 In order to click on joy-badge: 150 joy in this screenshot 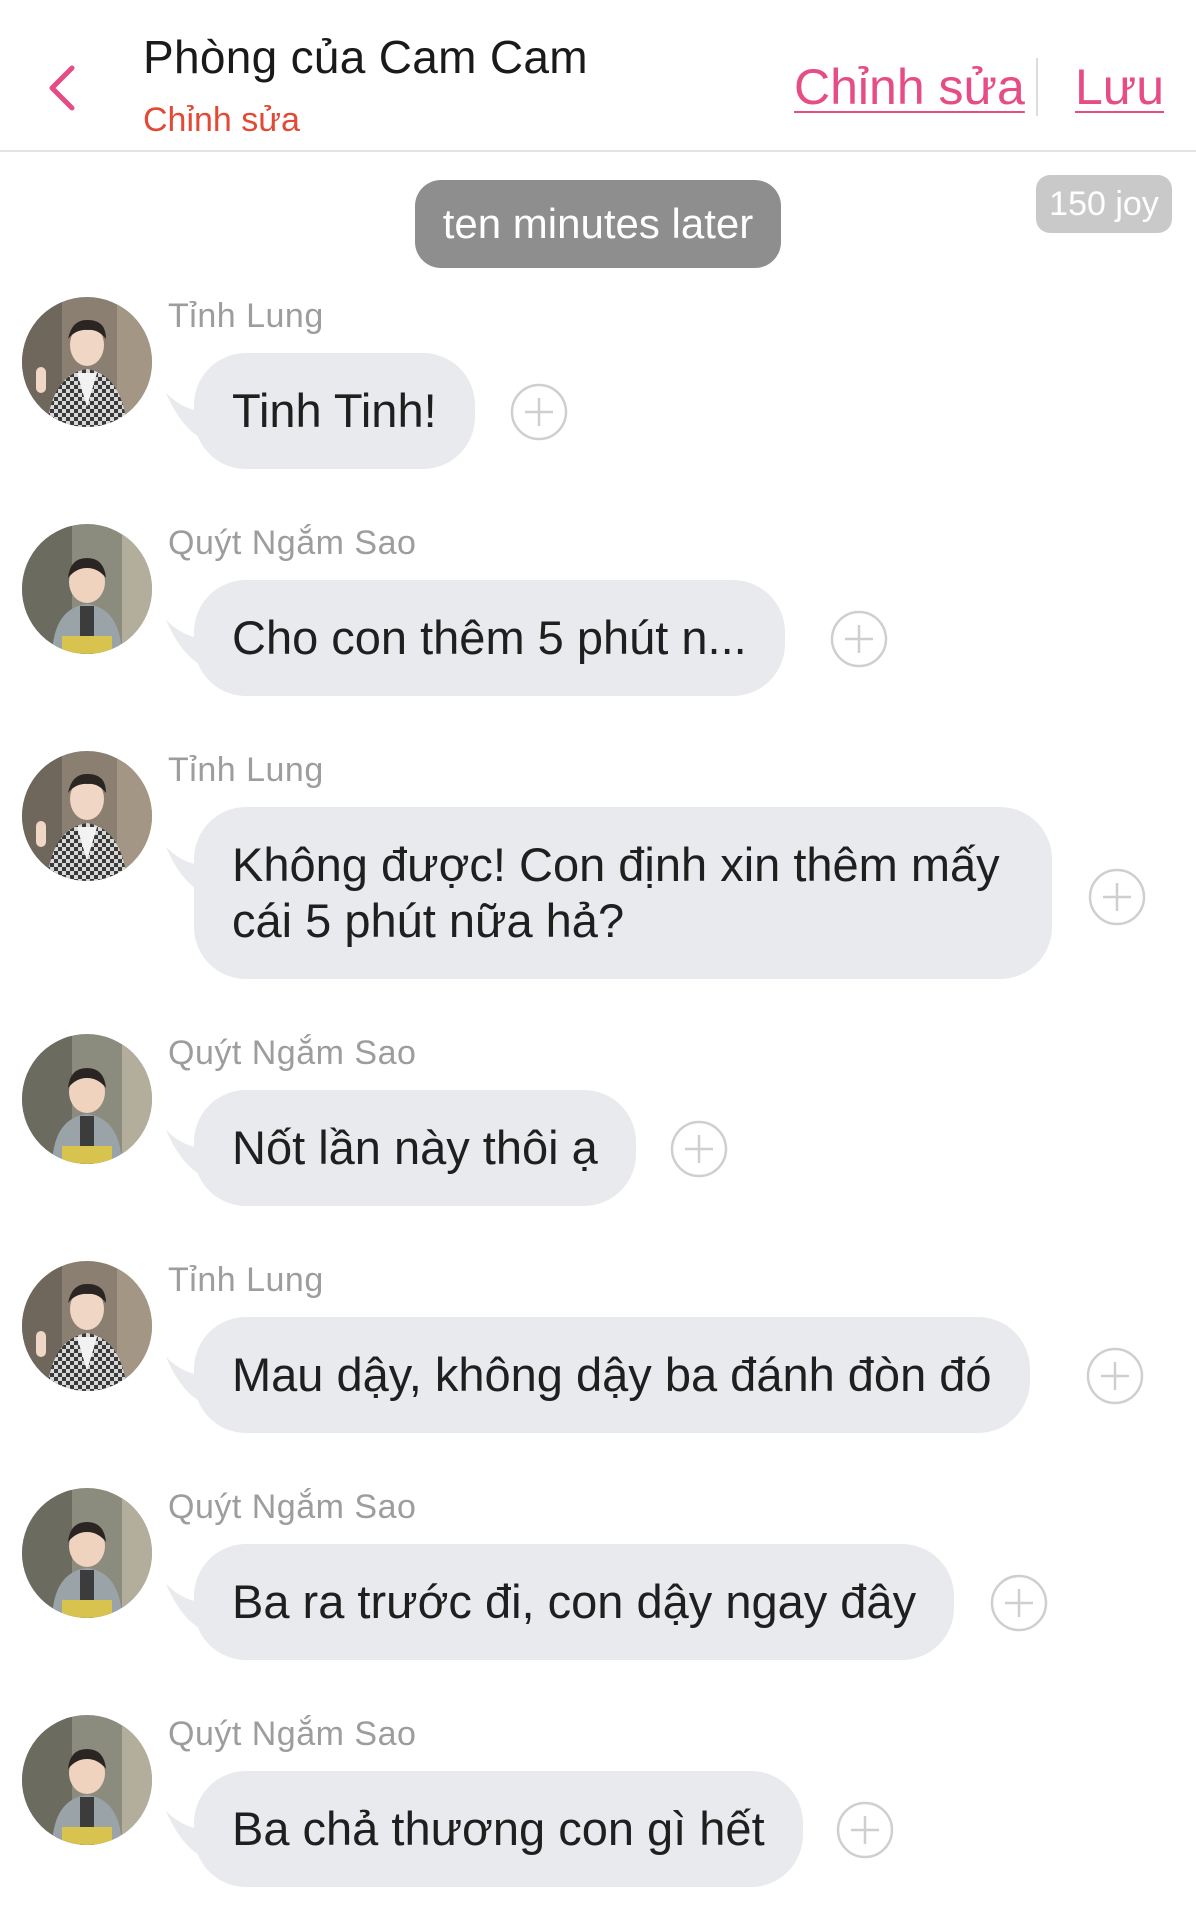, I will do `click(1104, 204)`.